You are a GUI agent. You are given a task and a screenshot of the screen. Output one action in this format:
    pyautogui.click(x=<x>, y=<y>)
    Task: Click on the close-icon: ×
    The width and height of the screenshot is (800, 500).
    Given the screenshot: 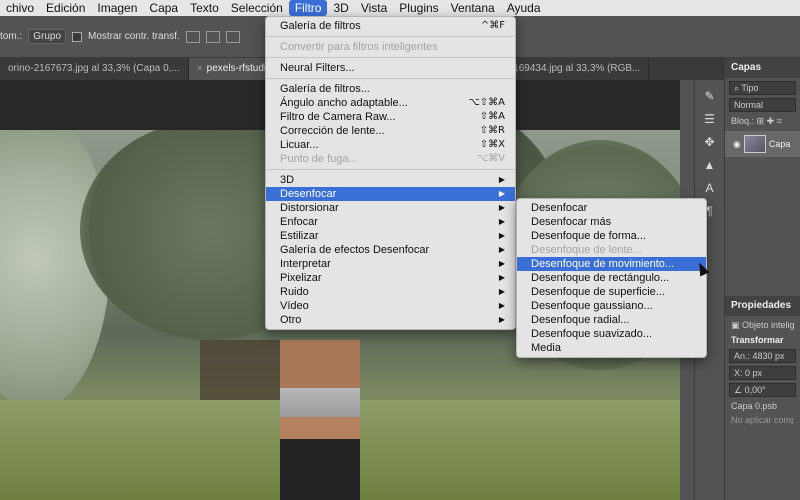 What is the action you would take?
    pyautogui.click(x=200, y=68)
    